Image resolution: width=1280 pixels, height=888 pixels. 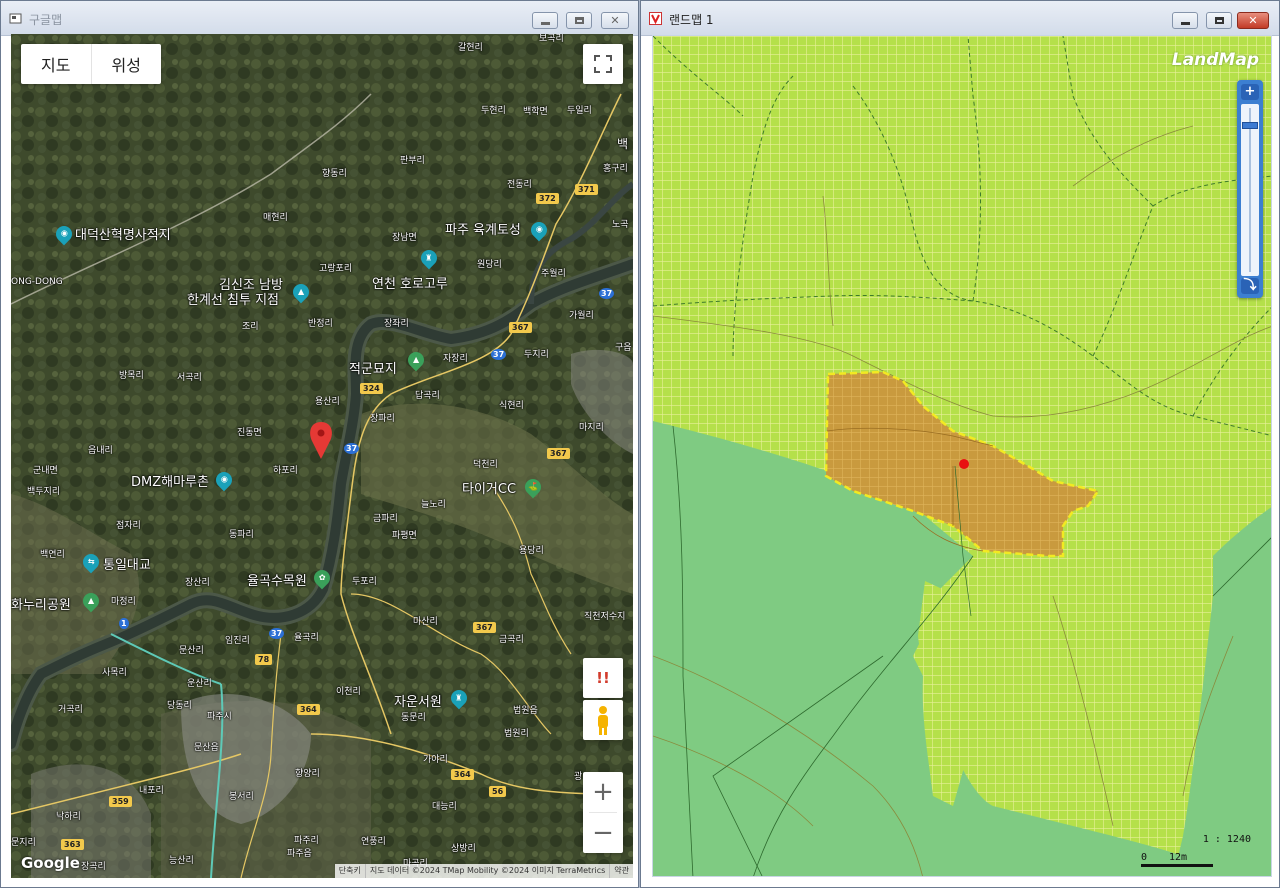 What do you see at coordinates (489, 489) in the screenshot?
I see `poi-label: 타이거CC` at bounding box center [489, 489].